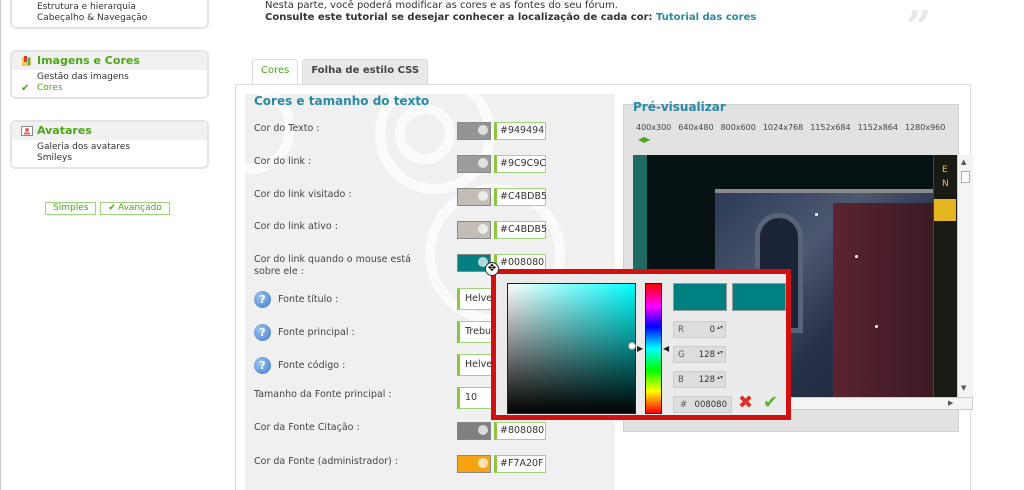 The height and width of the screenshot is (490, 1024). What do you see at coordinates (706, 380) in the screenshot?
I see `blue-value: 128` at bounding box center [706, 380].